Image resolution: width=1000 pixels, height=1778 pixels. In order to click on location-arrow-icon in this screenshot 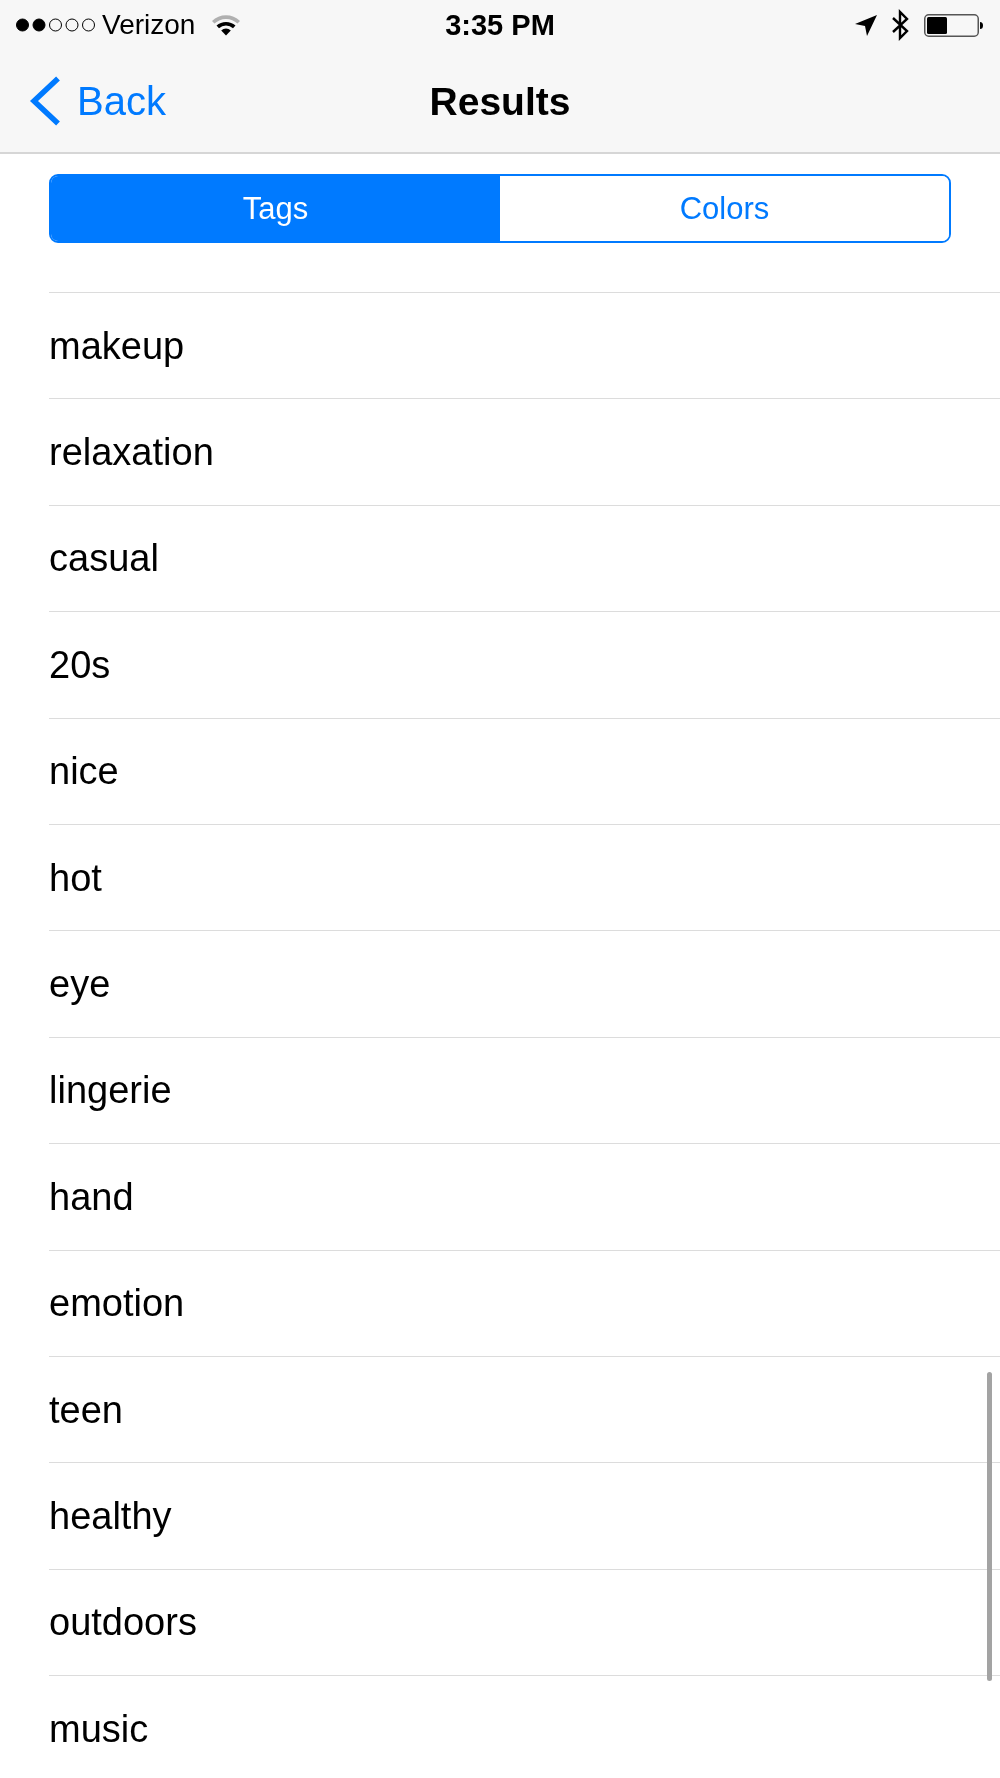, I will do `click(866, 25)`.